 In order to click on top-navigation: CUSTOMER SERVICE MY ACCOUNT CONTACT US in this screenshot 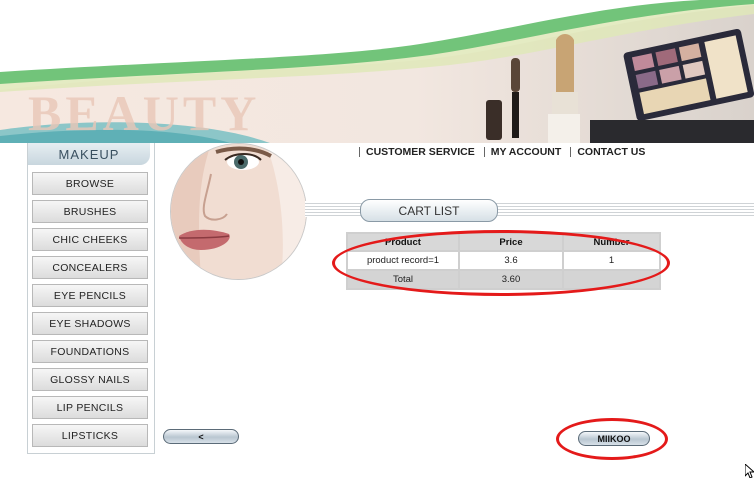, I will do `click(506, 152)`.